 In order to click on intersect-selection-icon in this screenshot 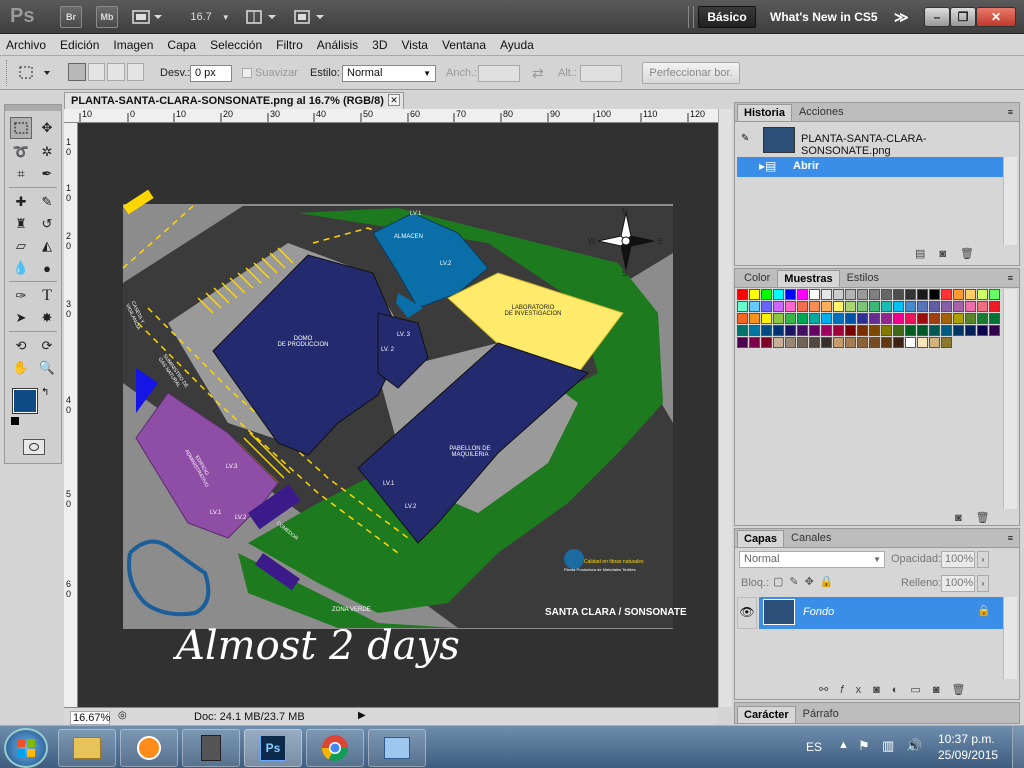, I will do `click(135, 72)`.